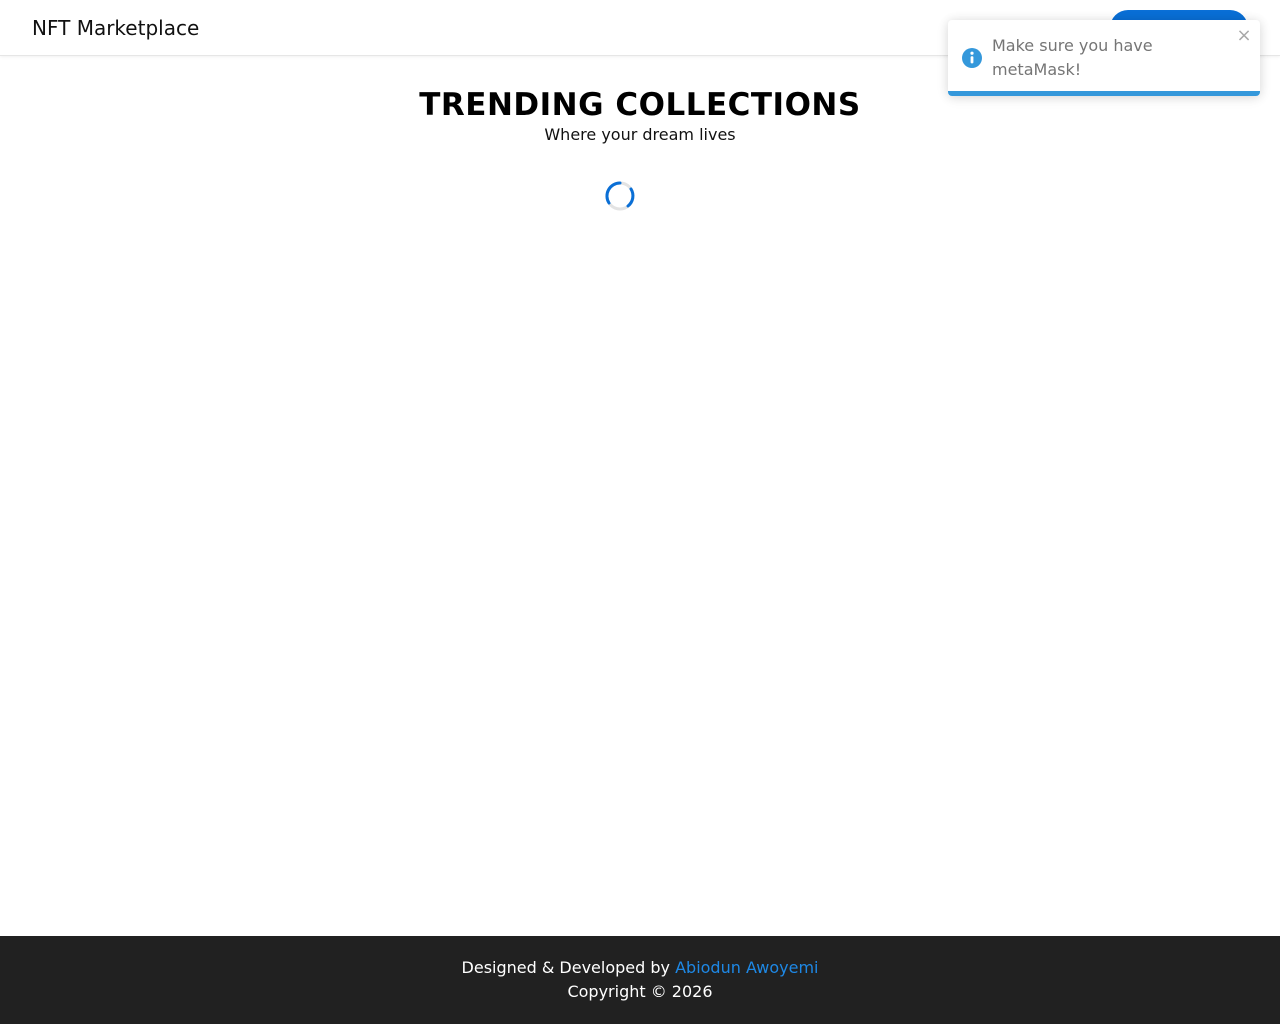 The width and height of the screenshot is (1280, 1024). I want to click on footer-copyright: Copyright © 2026, so click(640, 991).